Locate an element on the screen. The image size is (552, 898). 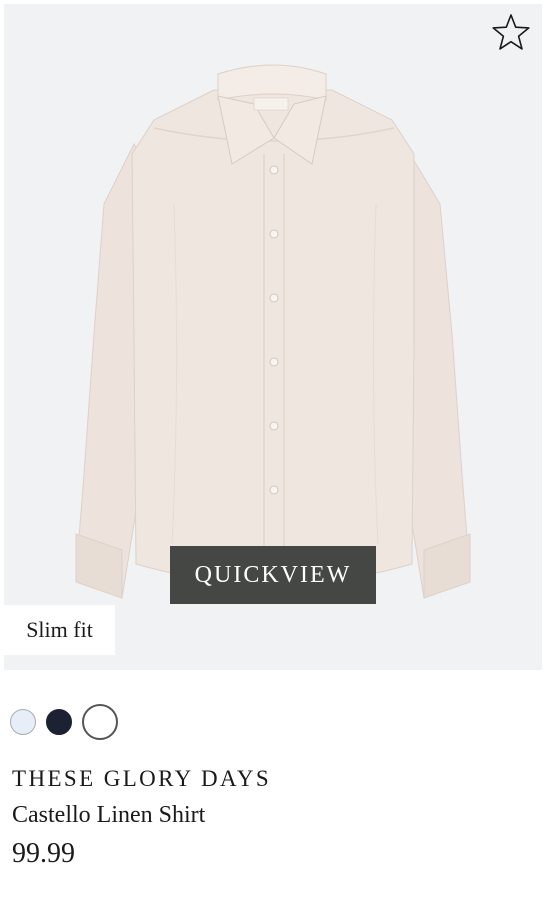
quickview-button: QUICKVIEW is located at coordinates (273, 575).